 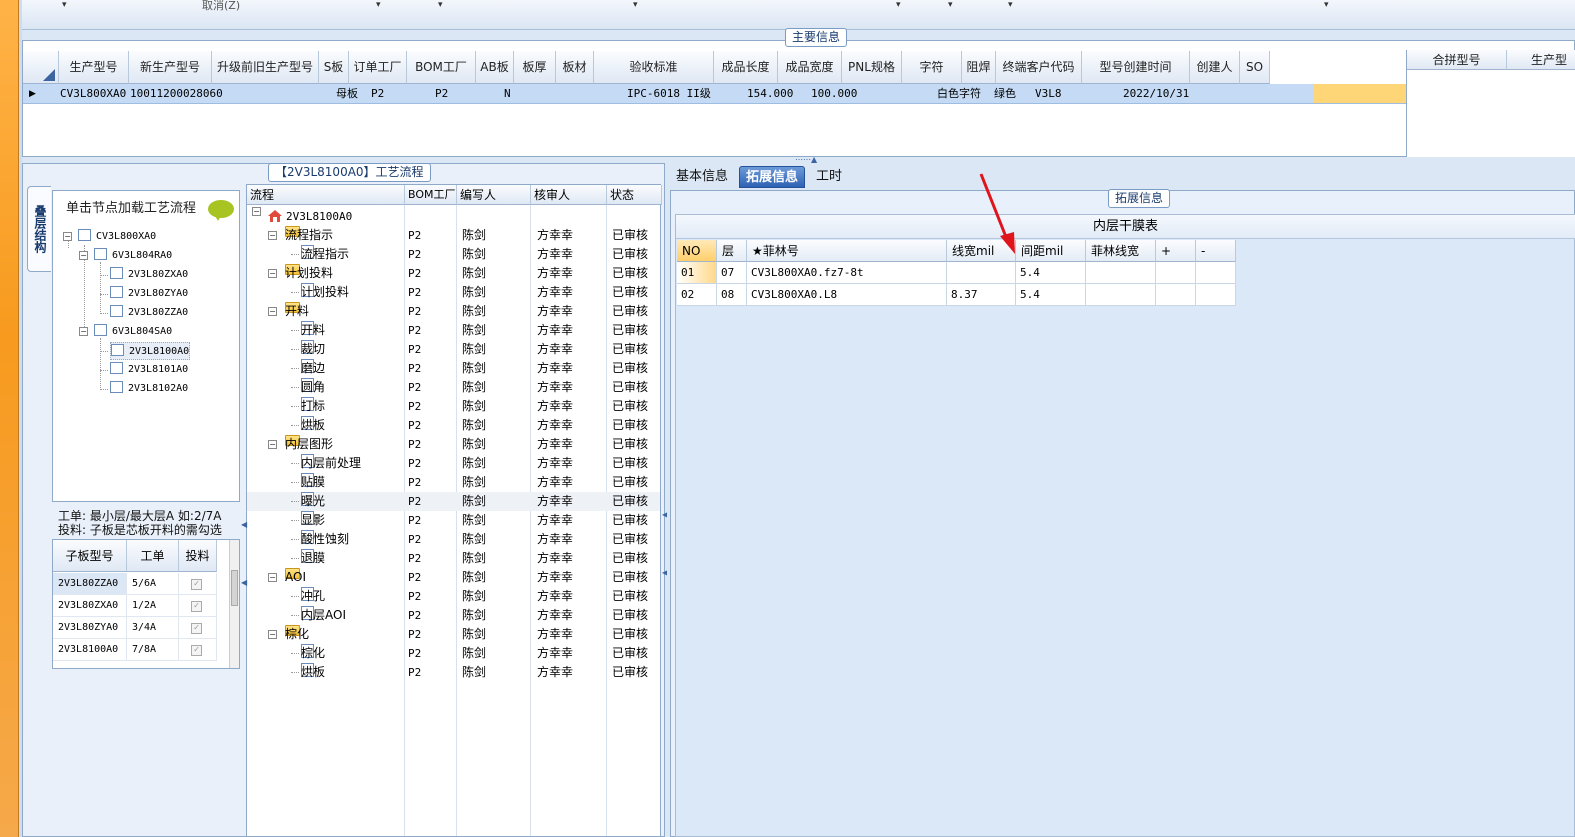 I want to click on process-row: − 流程指示 P2 陈剑 方幸幸 已审核, so click(x=453, y=235).